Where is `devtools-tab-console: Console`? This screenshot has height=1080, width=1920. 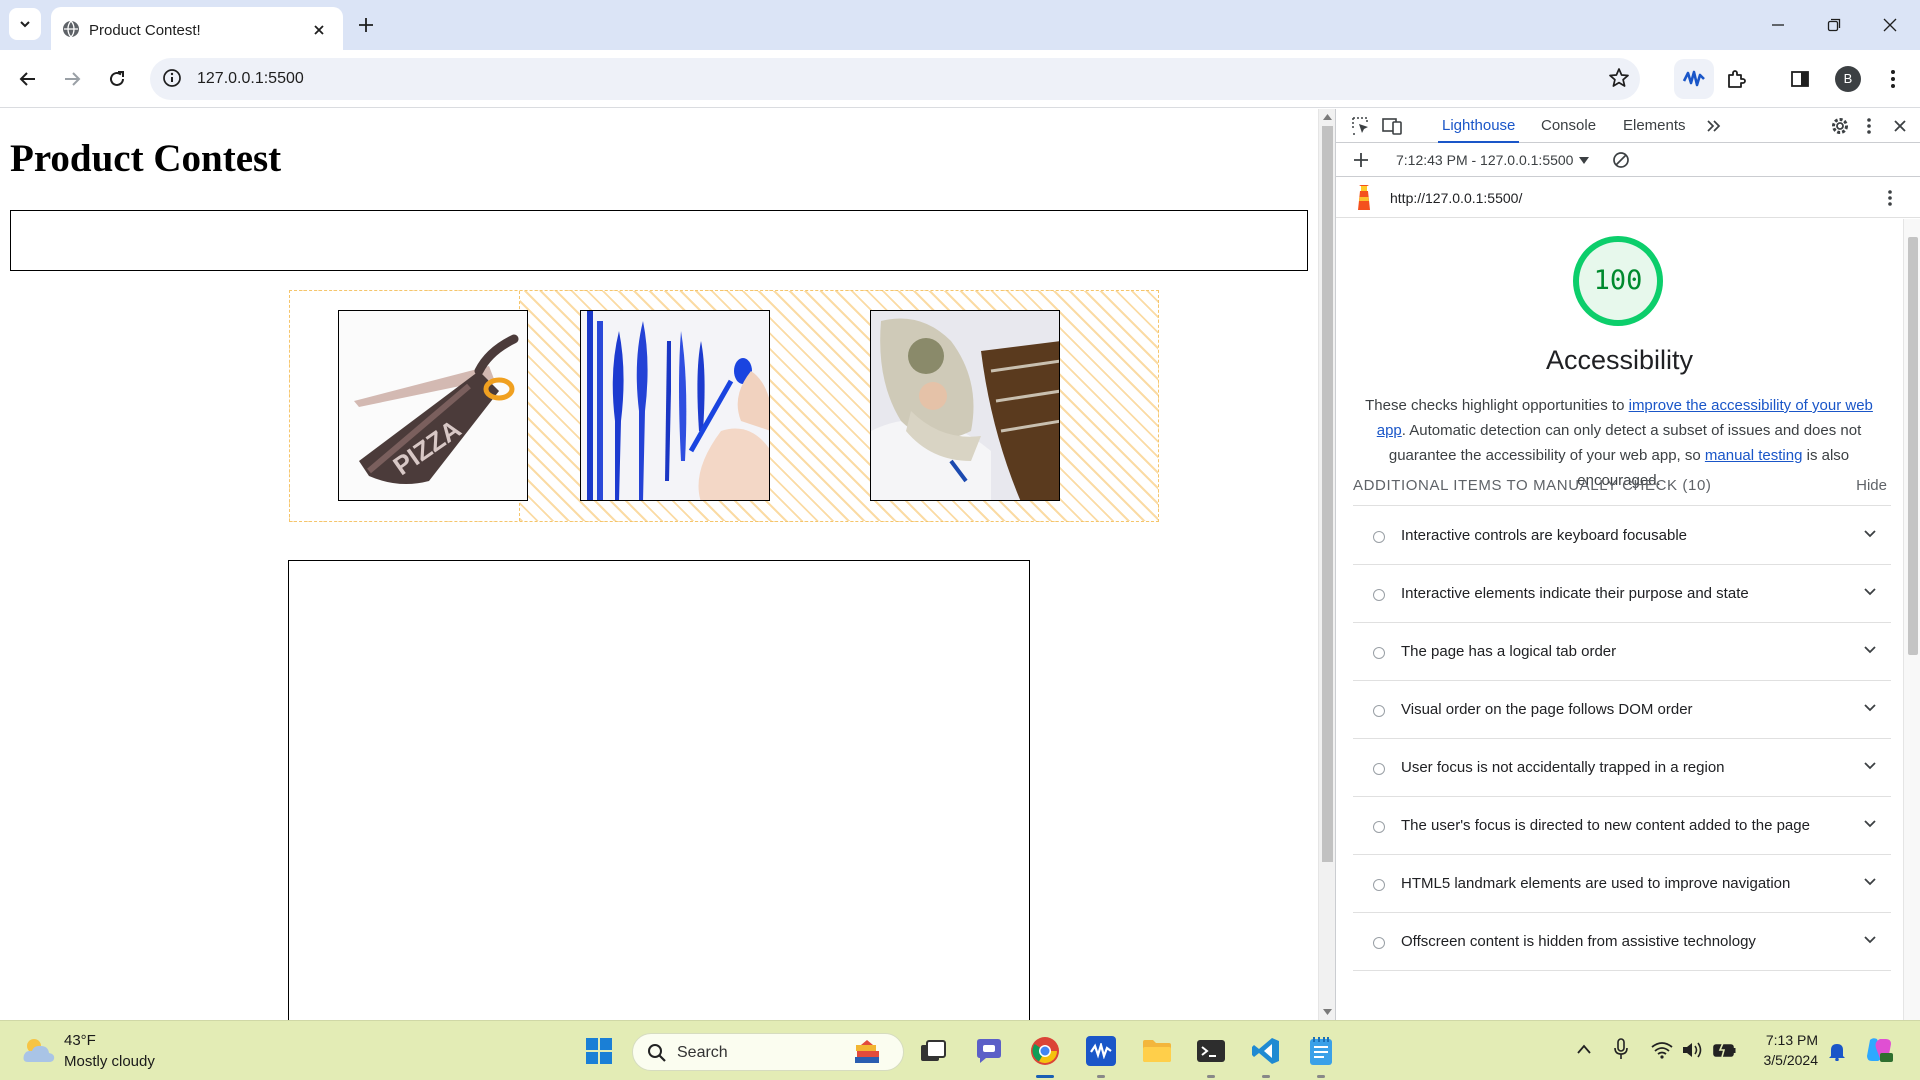 devtools-tab-console: Console is located at coordinates (1568, 126).